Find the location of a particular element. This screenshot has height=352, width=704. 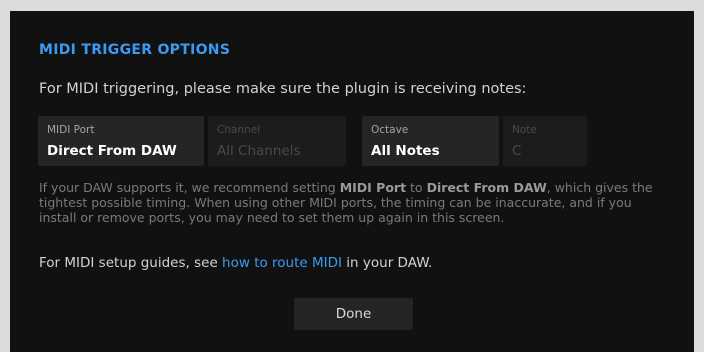

midi-port-value: Direct From DAW is located at coordinates (112, 151).